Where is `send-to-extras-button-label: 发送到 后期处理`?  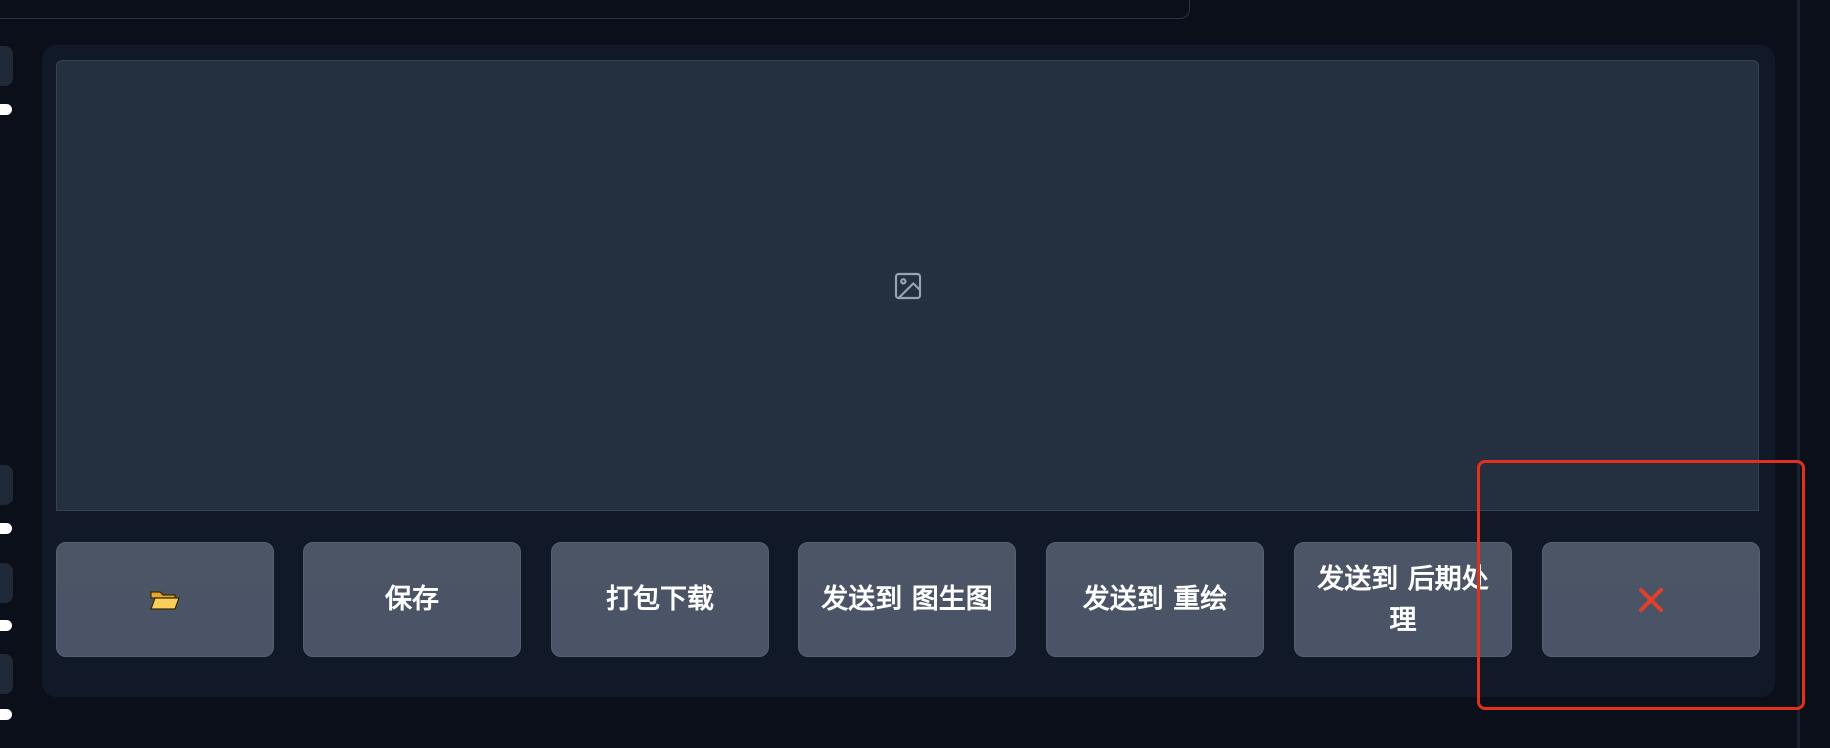 send-to-extras-button-label: 发送到 后期处理 is located at coordinates (1403, 599).